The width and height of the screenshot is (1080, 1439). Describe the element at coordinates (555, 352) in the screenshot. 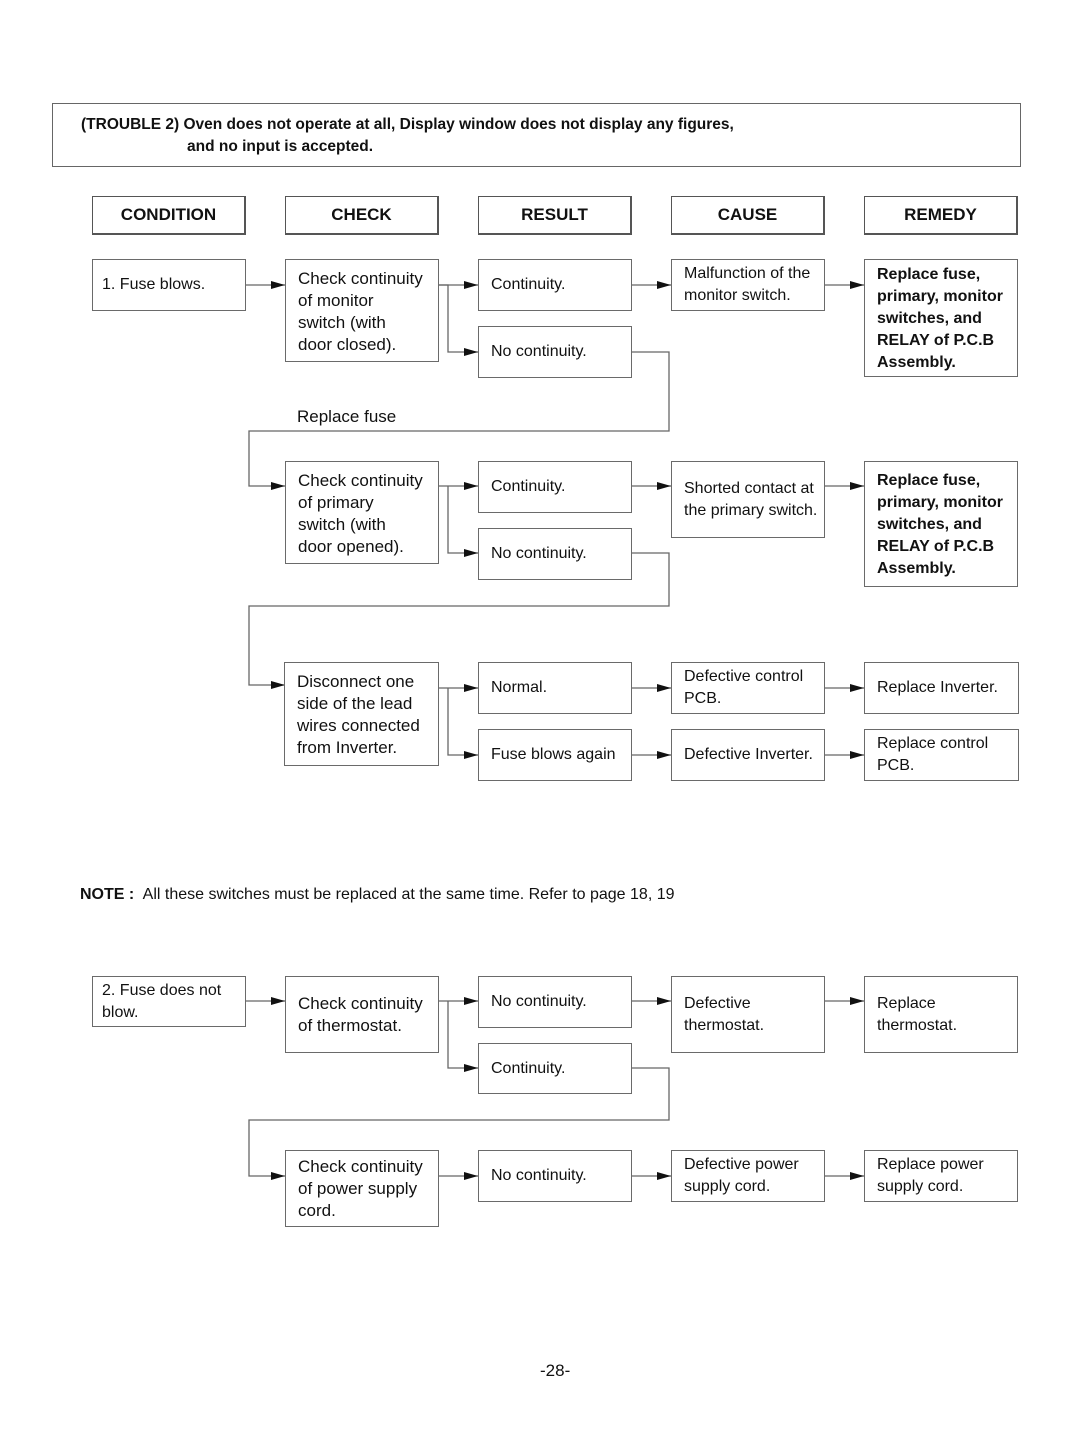

I see `result-no-continuity-1: No continuity.` at that location.